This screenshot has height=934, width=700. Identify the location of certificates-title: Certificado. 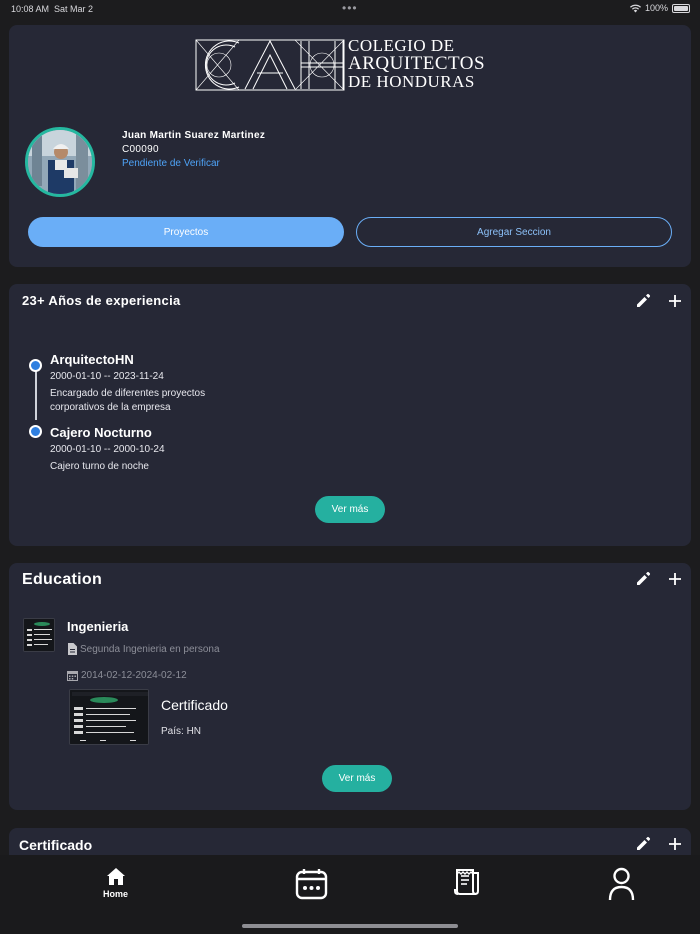
(56, 845).